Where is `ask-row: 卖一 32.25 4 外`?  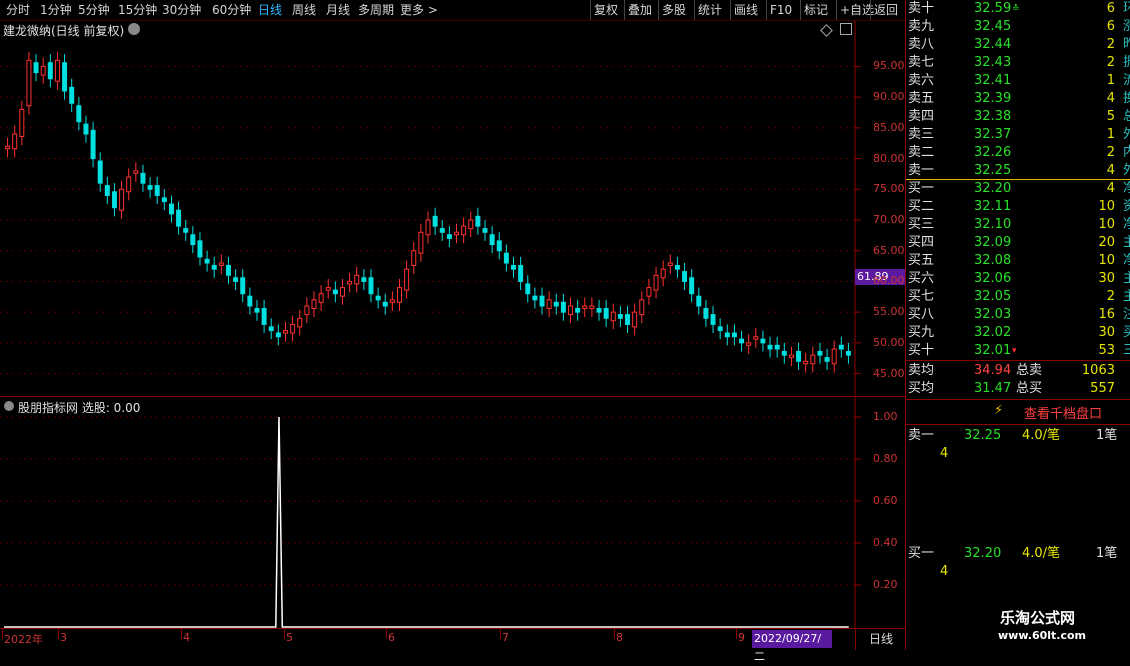 ask-row: 卖一 32.25 4 外 is located at coordinates (1018, 171).